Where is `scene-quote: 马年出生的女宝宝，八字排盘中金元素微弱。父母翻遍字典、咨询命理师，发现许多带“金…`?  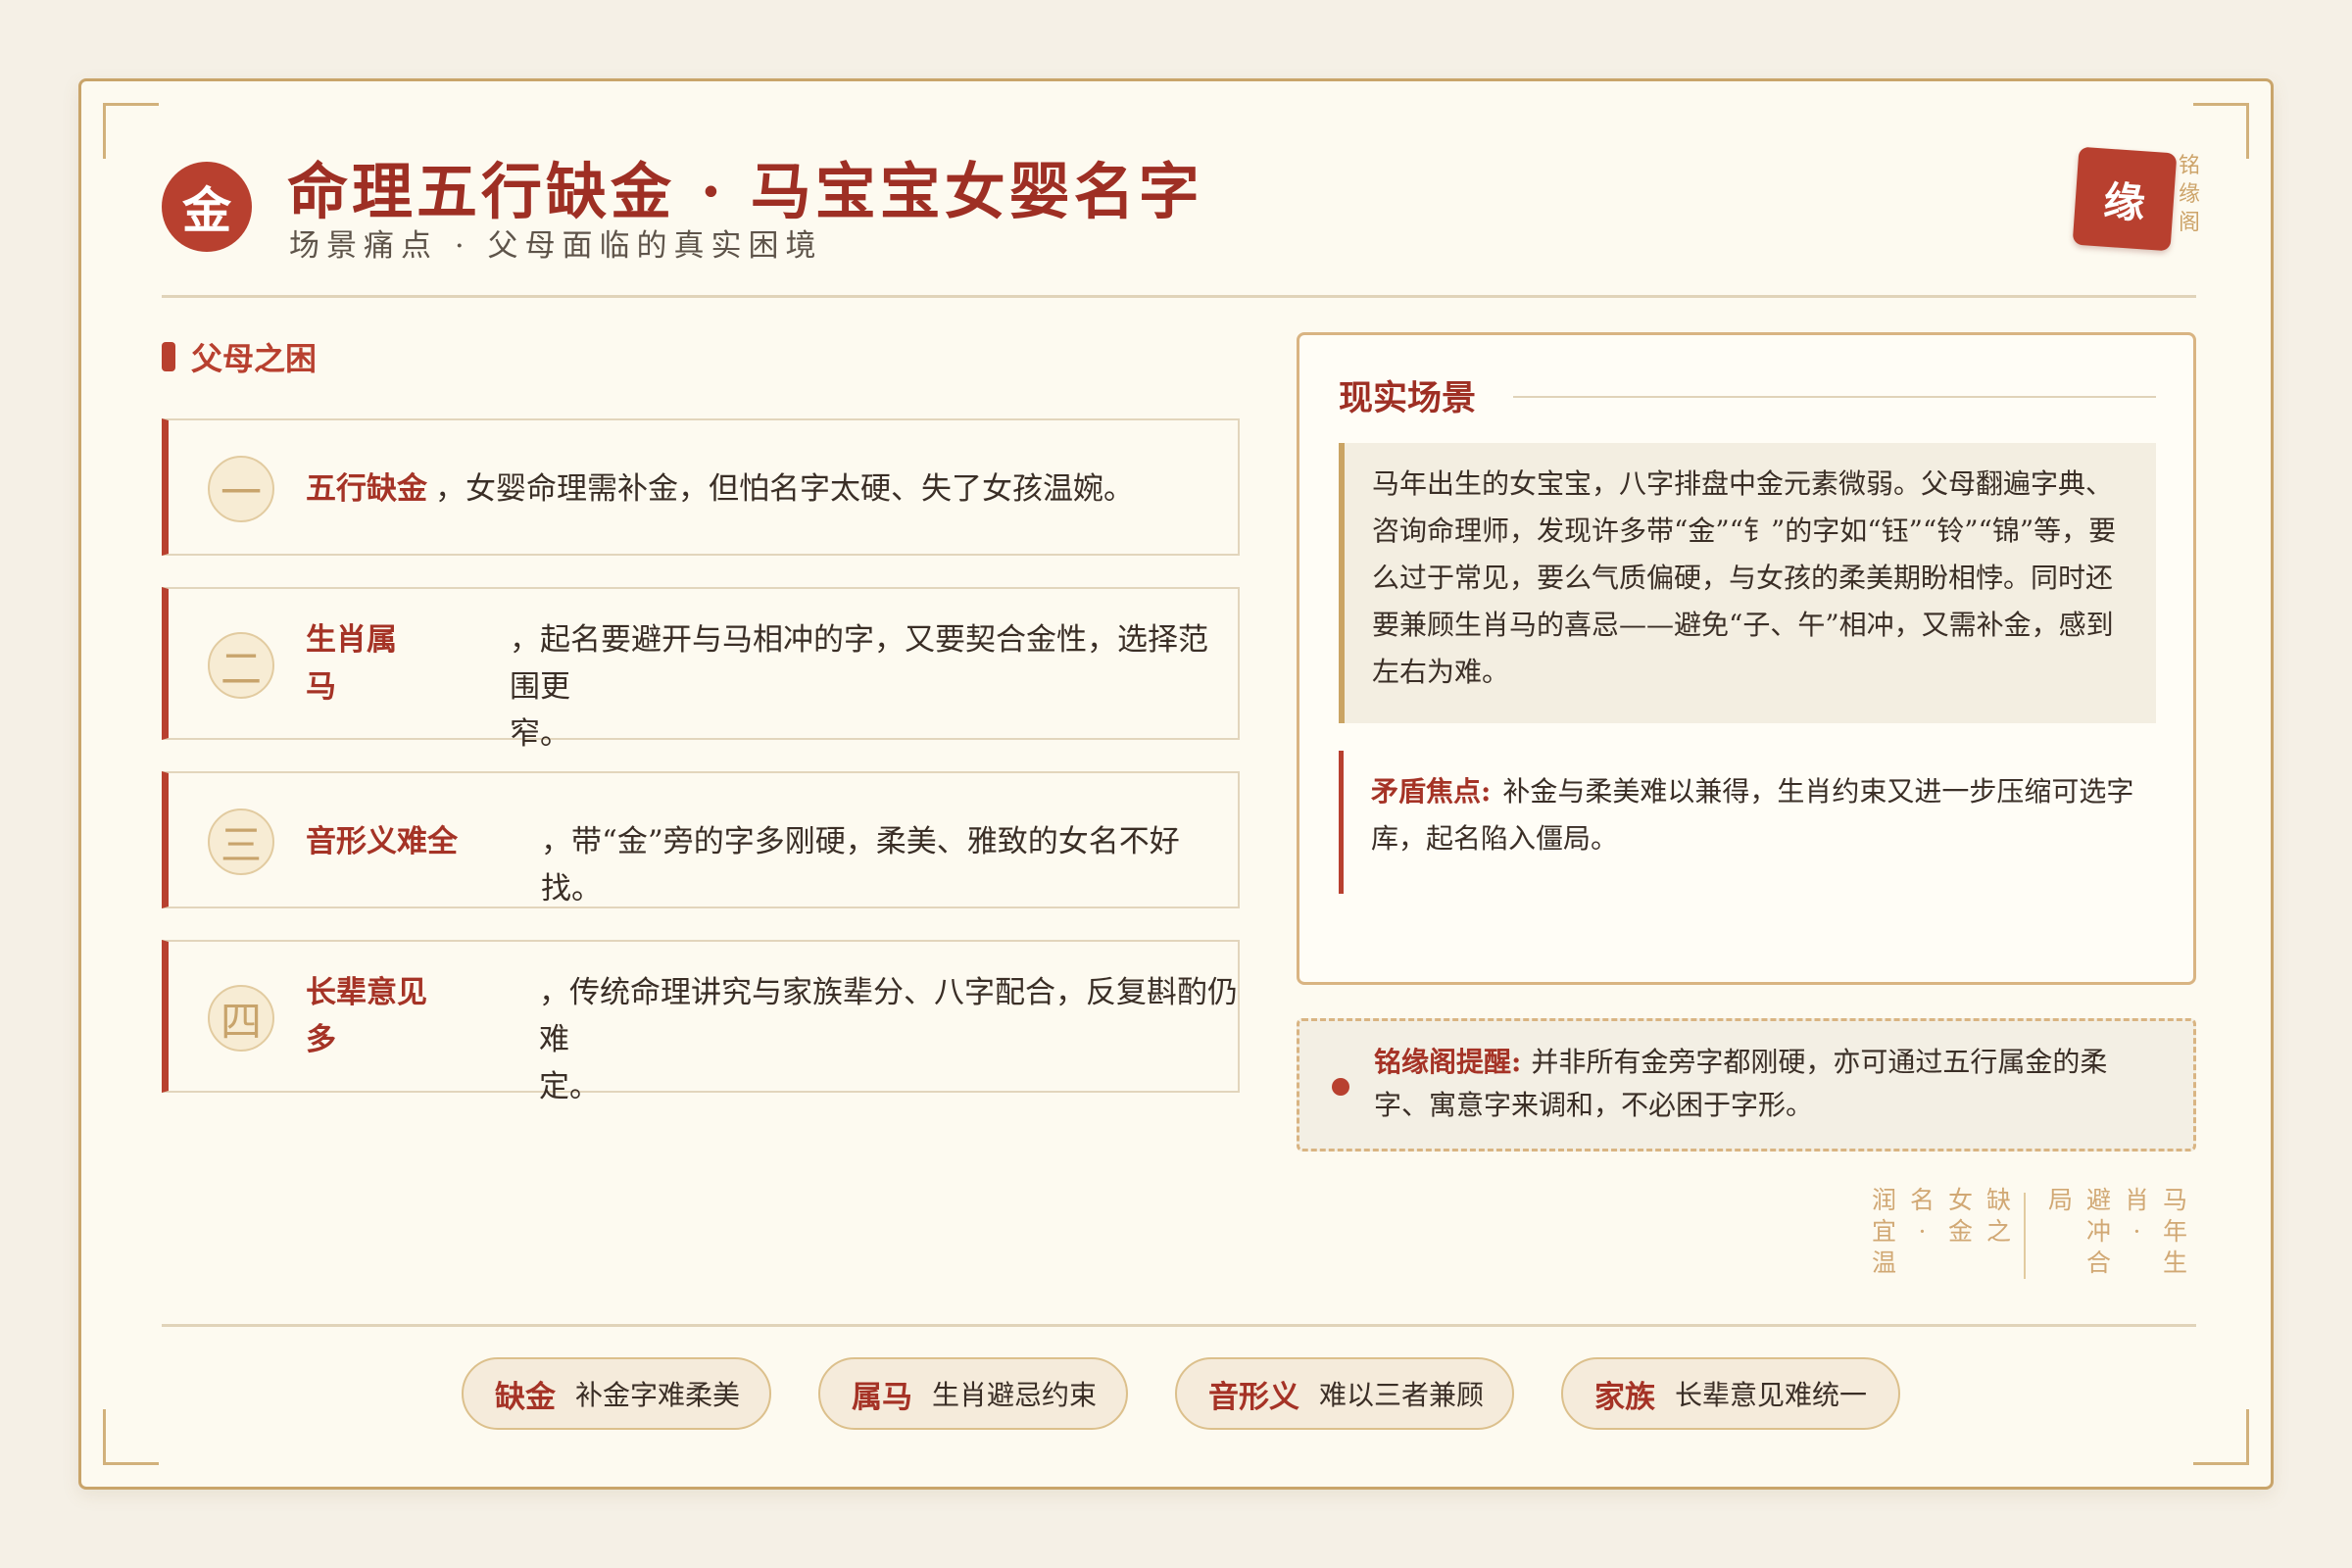 scene-quote: 马年出生的女宝宝，八字排盘中金元素微弱。父母翻遍字典、咨询命理师，发现许多带“金… is located at coordinates (1747, 583).